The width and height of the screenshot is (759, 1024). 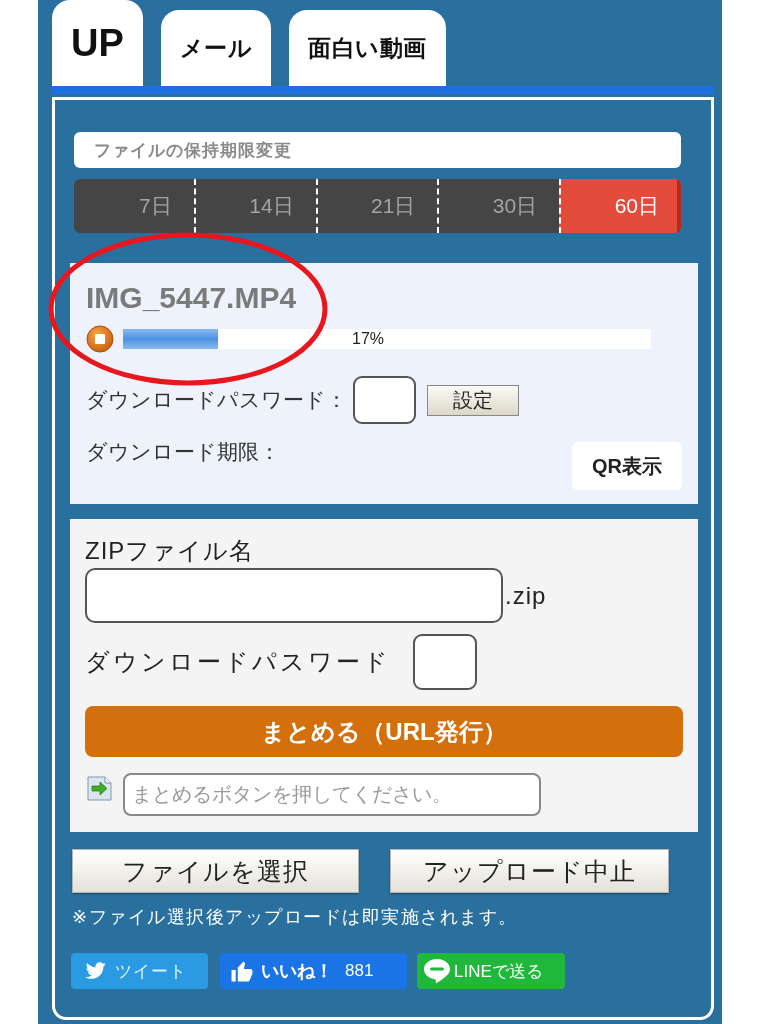 What do you see at coordinates (368, 339) in the screenshot?
I see `progress-percent: 17%` at bounding box center [368, 339].